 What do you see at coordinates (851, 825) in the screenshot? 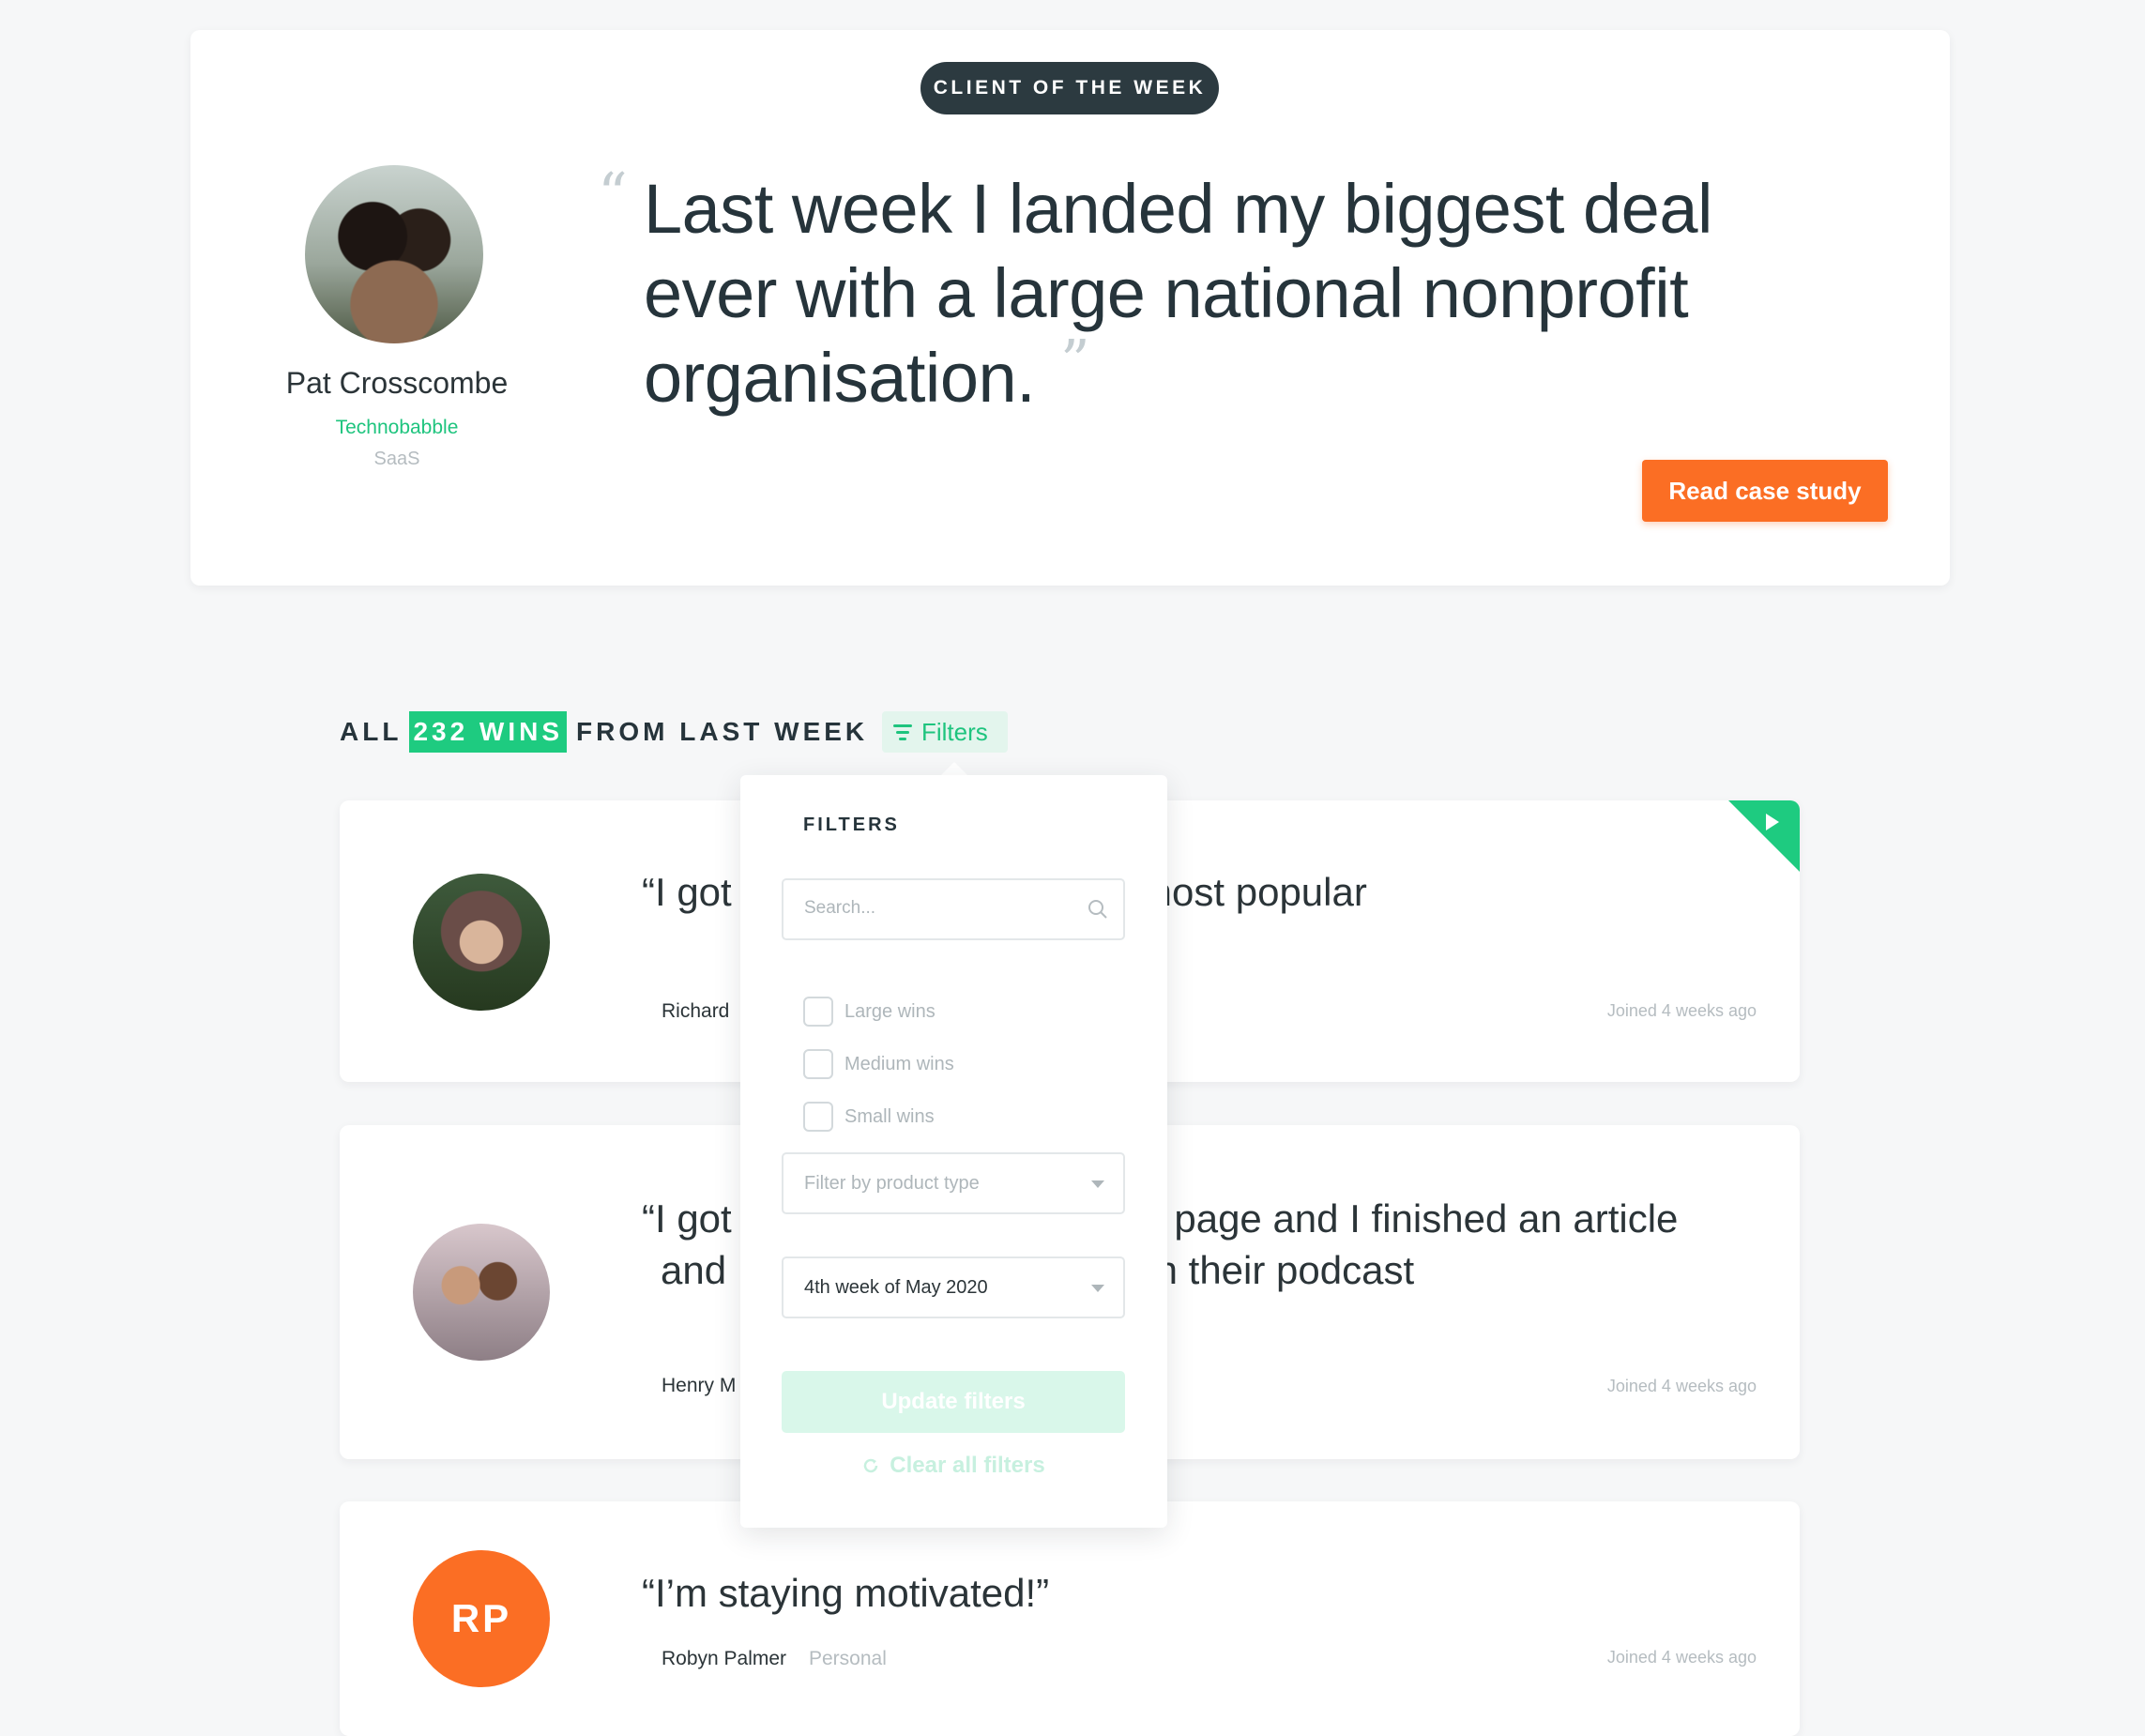
I see `filters-title: FILTERS` at bounding box center [851, 825].